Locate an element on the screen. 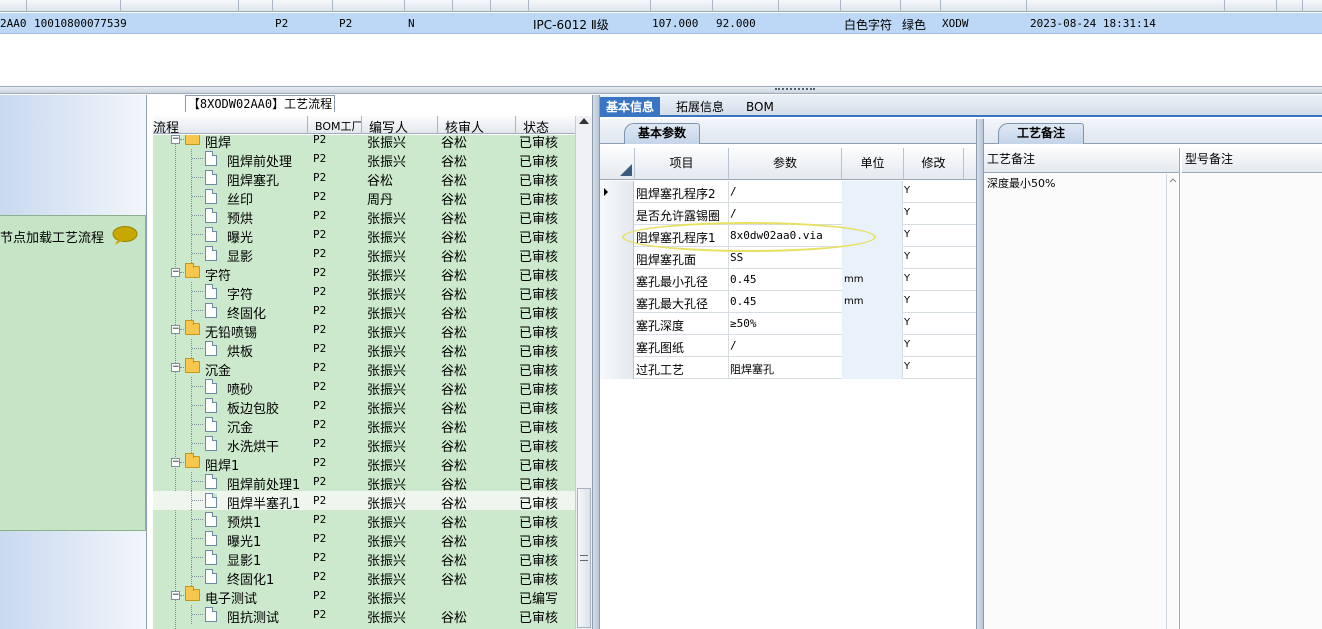 This screenshot has height=629, width=1322. tree-cell-reviewer: 谷松 is located at coordinates (454, 618).